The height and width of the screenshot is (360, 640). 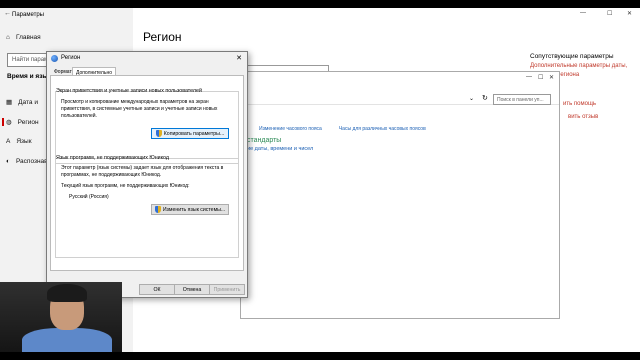 What do you see at coordinates (111, 175) in the screenshot?
I see `group-text-line: программах, не поддерживающих Юникод.` at bounding box center [111, 175].